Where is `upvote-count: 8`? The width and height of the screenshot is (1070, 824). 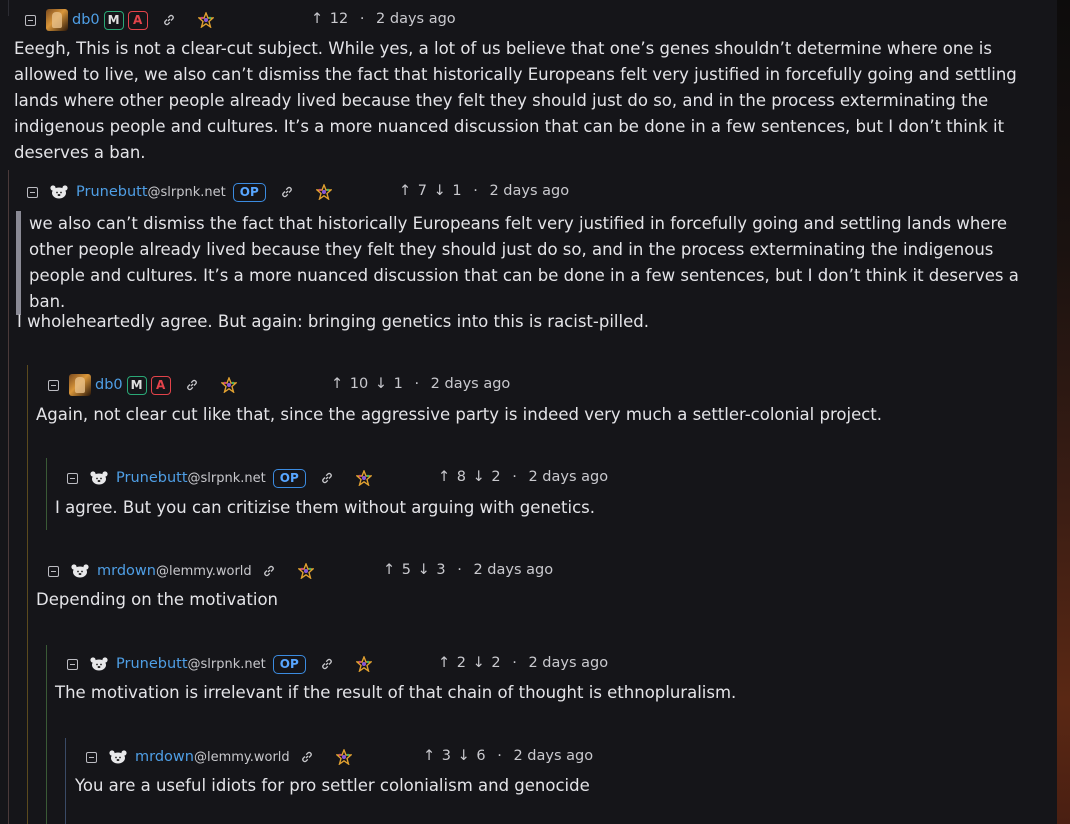
upvote-count: 8 is located at coordinates (461, 477).